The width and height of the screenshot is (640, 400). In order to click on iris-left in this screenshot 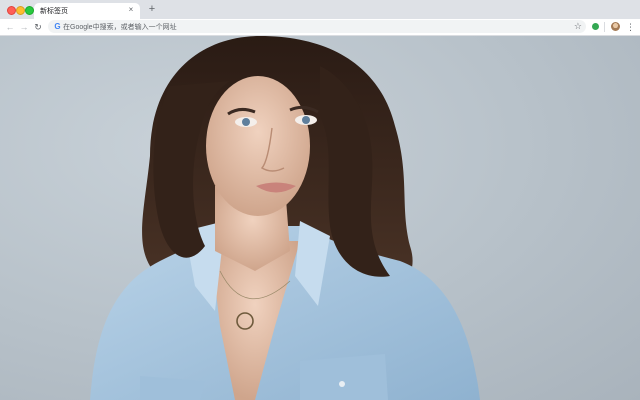, I will do `click(246, 122)`.